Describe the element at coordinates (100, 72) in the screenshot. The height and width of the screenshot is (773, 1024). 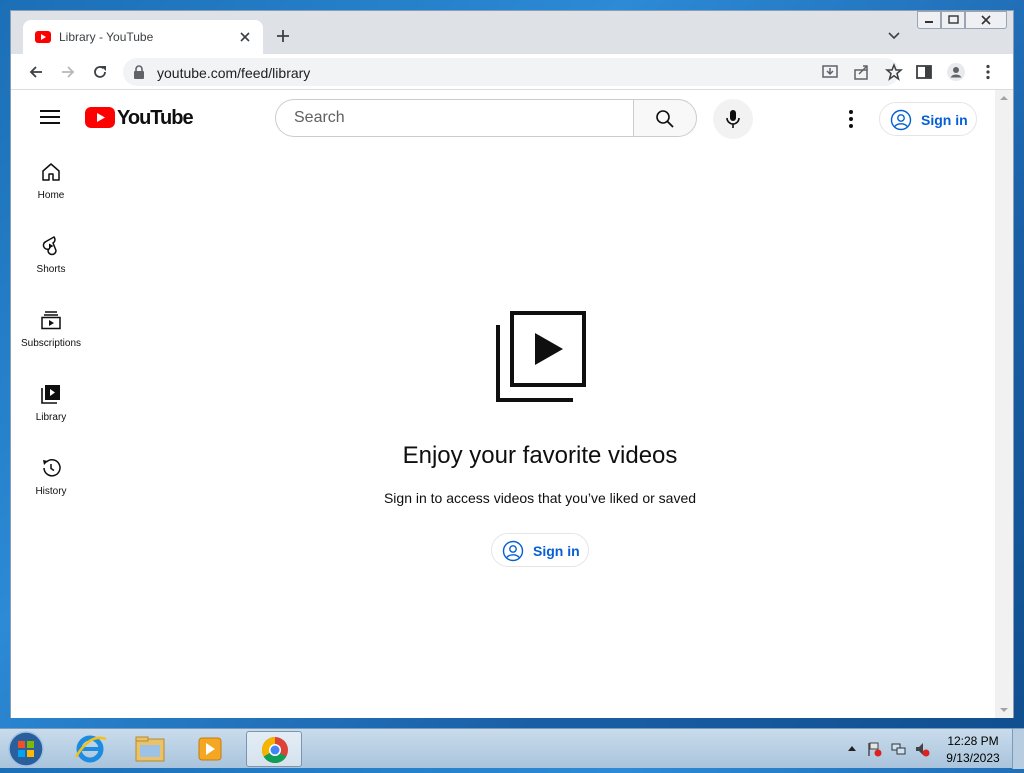
I see `reload-icon` at that location.